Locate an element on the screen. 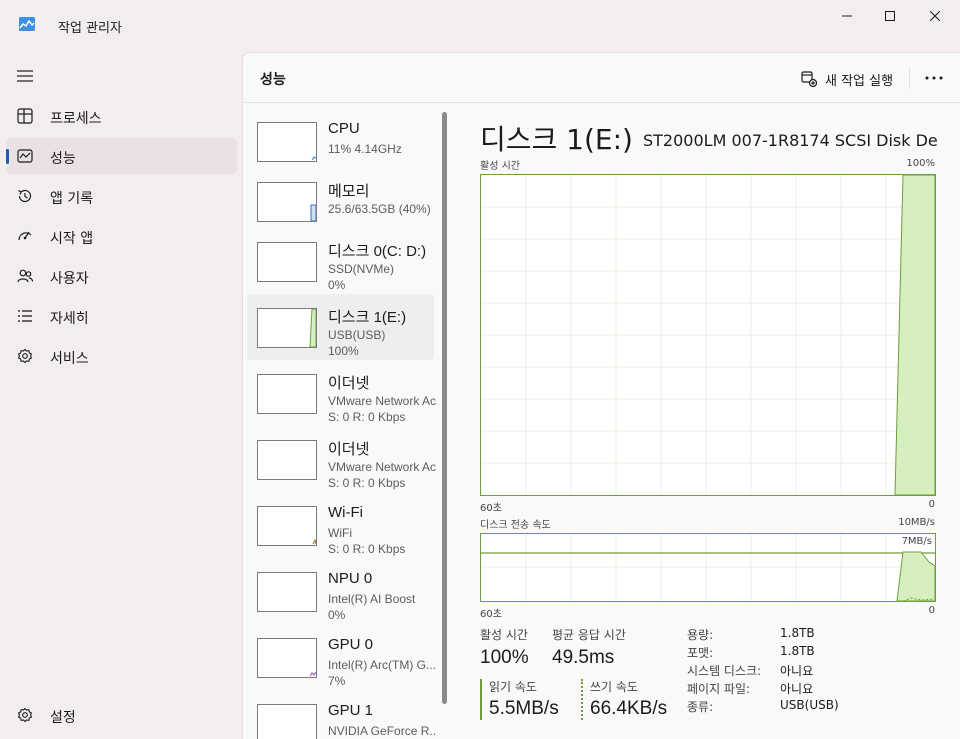  device-cpu: CPU 11% 4.14GHz is located at coordinates (340, 141).